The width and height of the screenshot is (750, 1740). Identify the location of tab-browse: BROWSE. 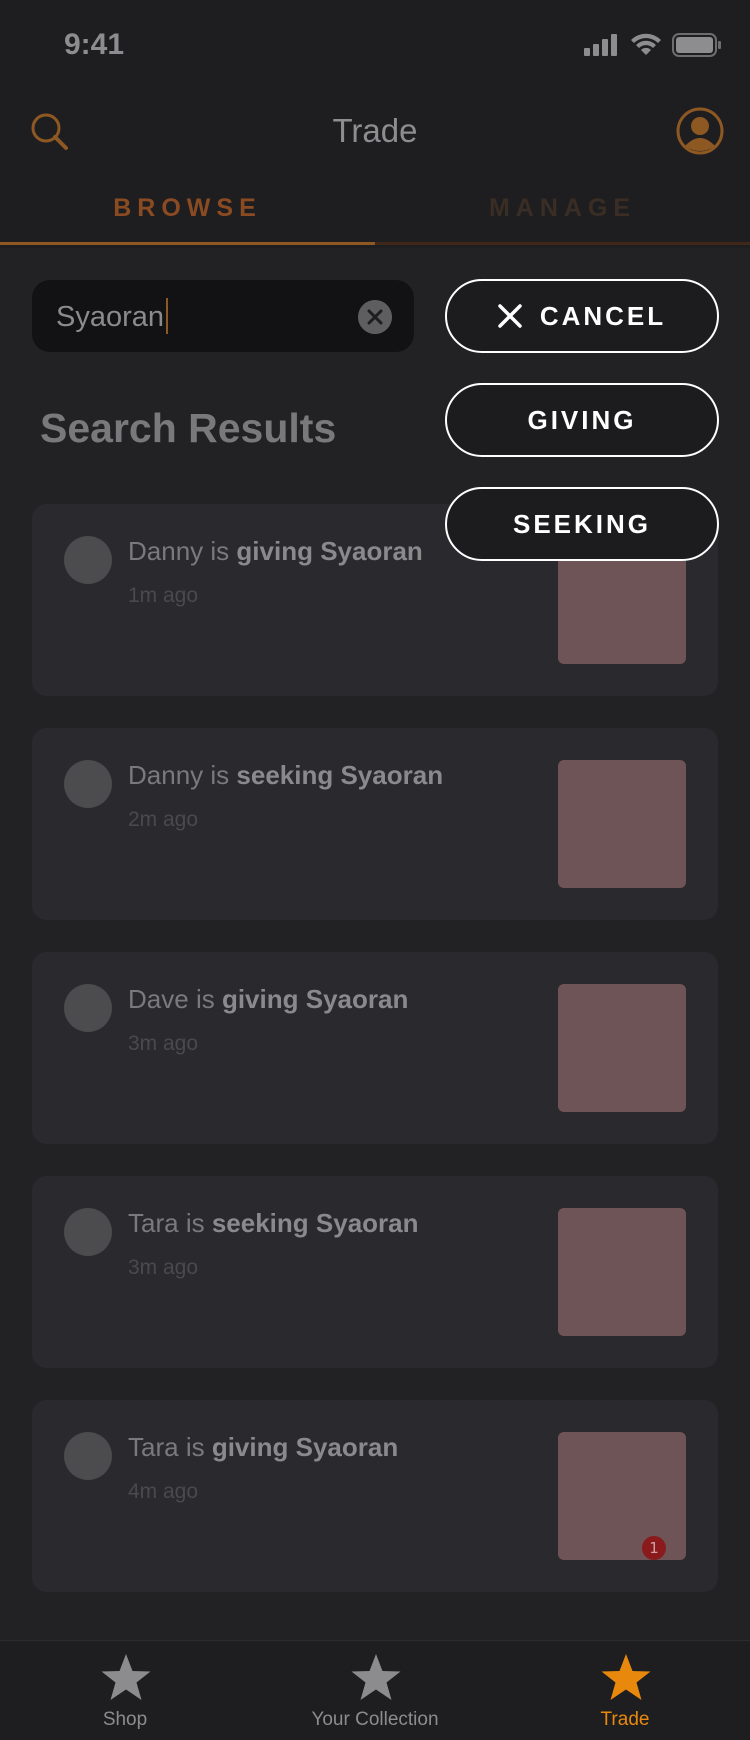
(187, 208).